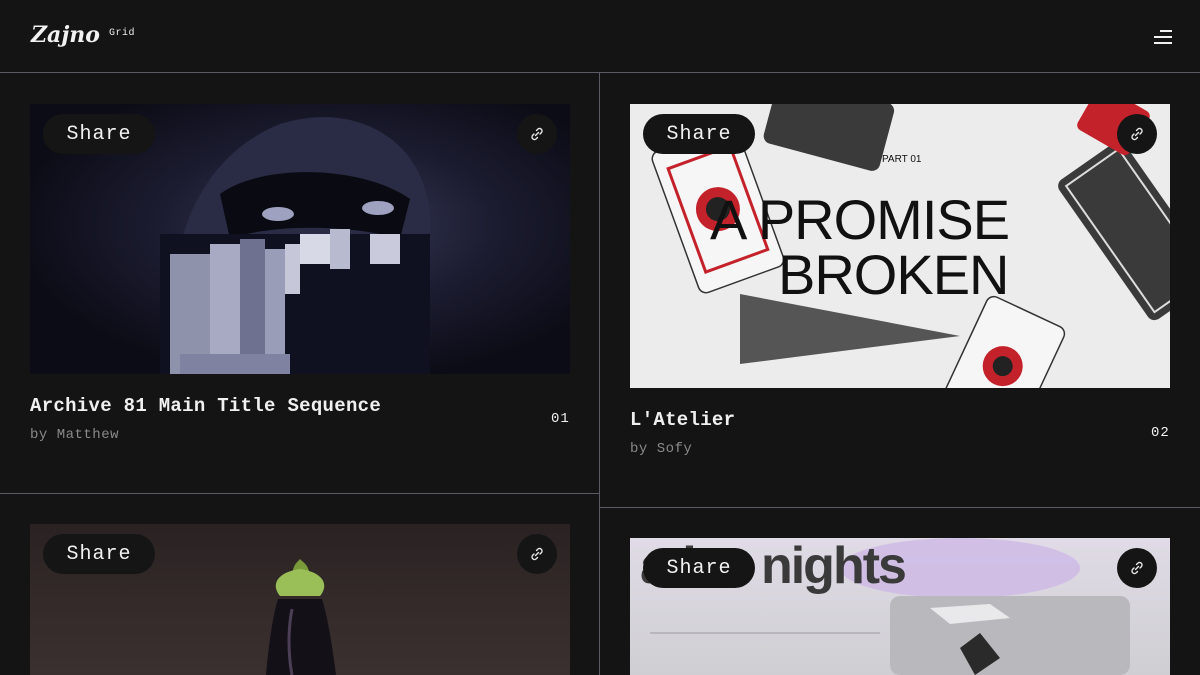 The image size is (1200, 675). What do you see at coordinates (300, 599) in the screenshot?
I see `card-thumbnail: Share` at bounding box center [300, 599].